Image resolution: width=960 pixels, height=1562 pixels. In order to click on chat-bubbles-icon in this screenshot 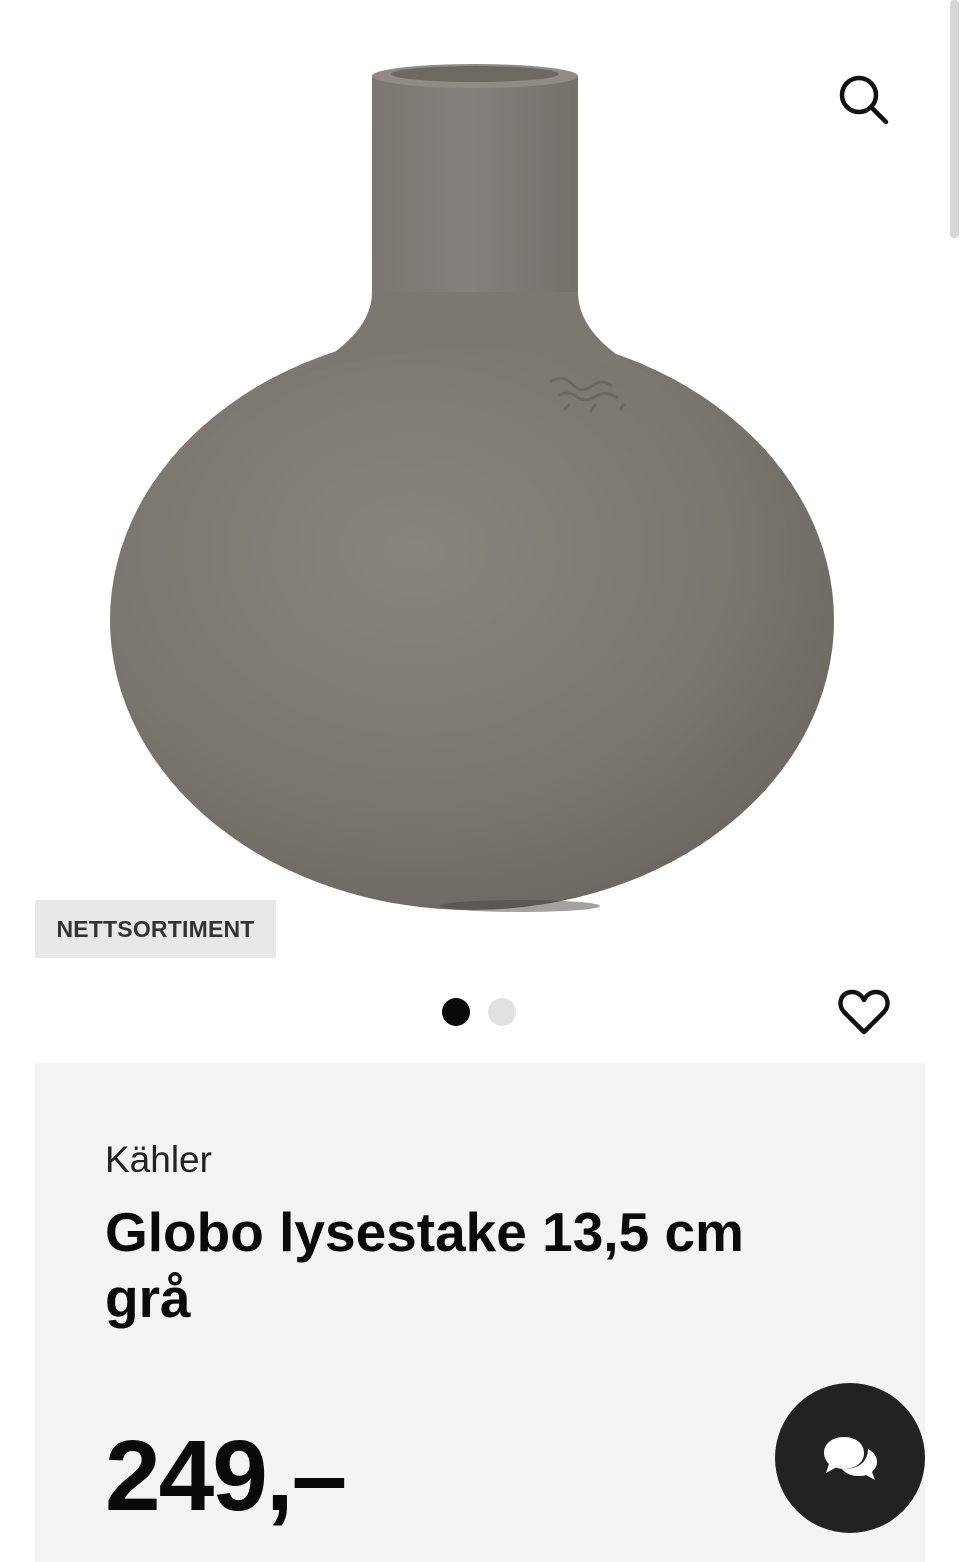, I will do `click(850, 1458)`.